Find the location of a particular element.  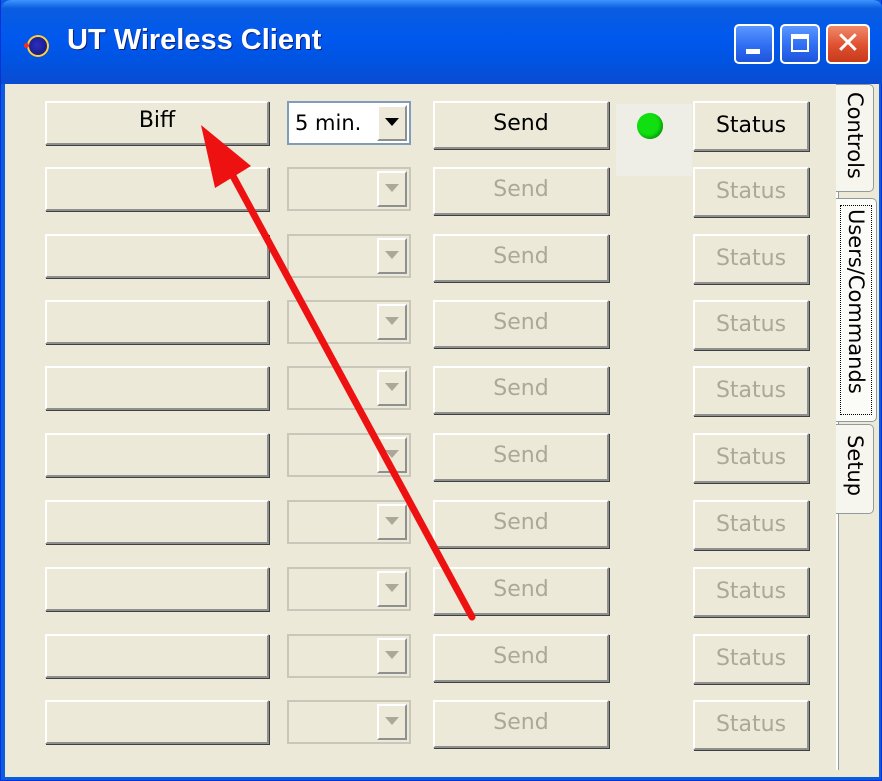

tab-label: Controls is located at coordinates (854, 135).